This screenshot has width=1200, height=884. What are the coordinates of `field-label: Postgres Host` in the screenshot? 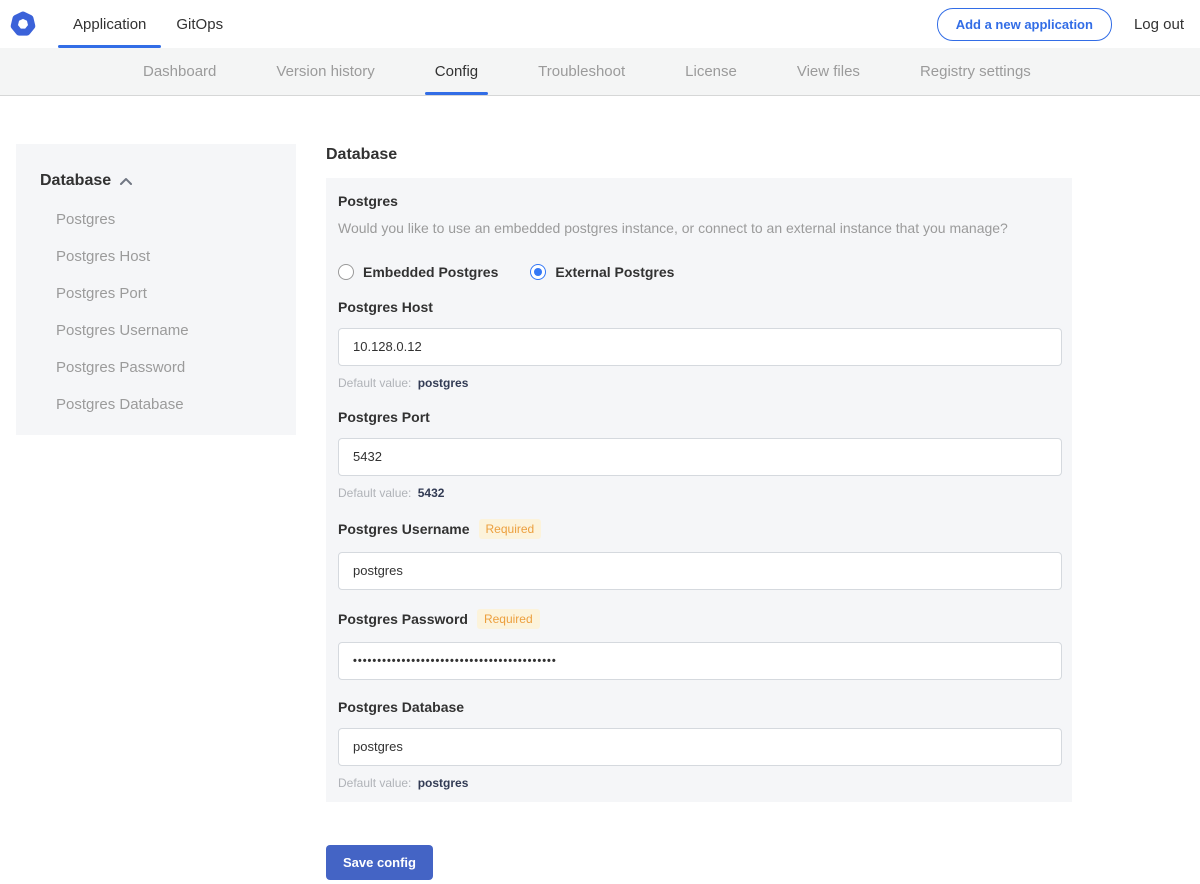 It's located at (385, 306).